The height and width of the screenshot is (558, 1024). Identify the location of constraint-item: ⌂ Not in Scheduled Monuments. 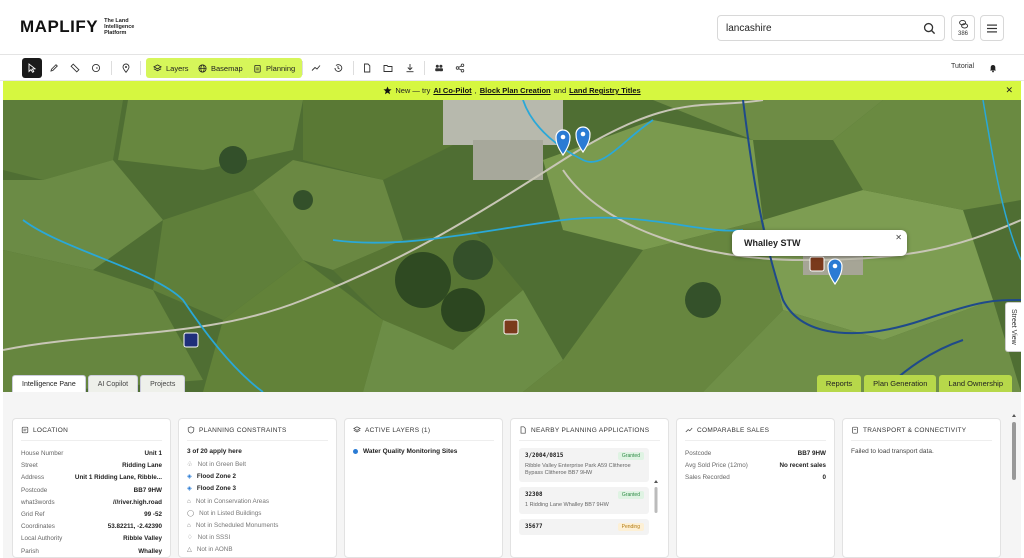
(257, 526).